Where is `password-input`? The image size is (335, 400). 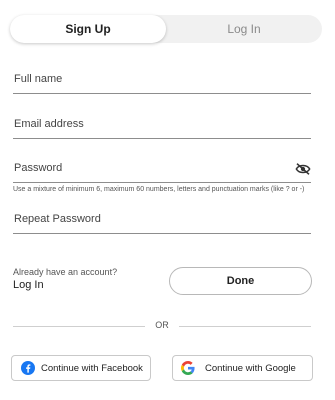 password-input is located at coordinates (162, 171).